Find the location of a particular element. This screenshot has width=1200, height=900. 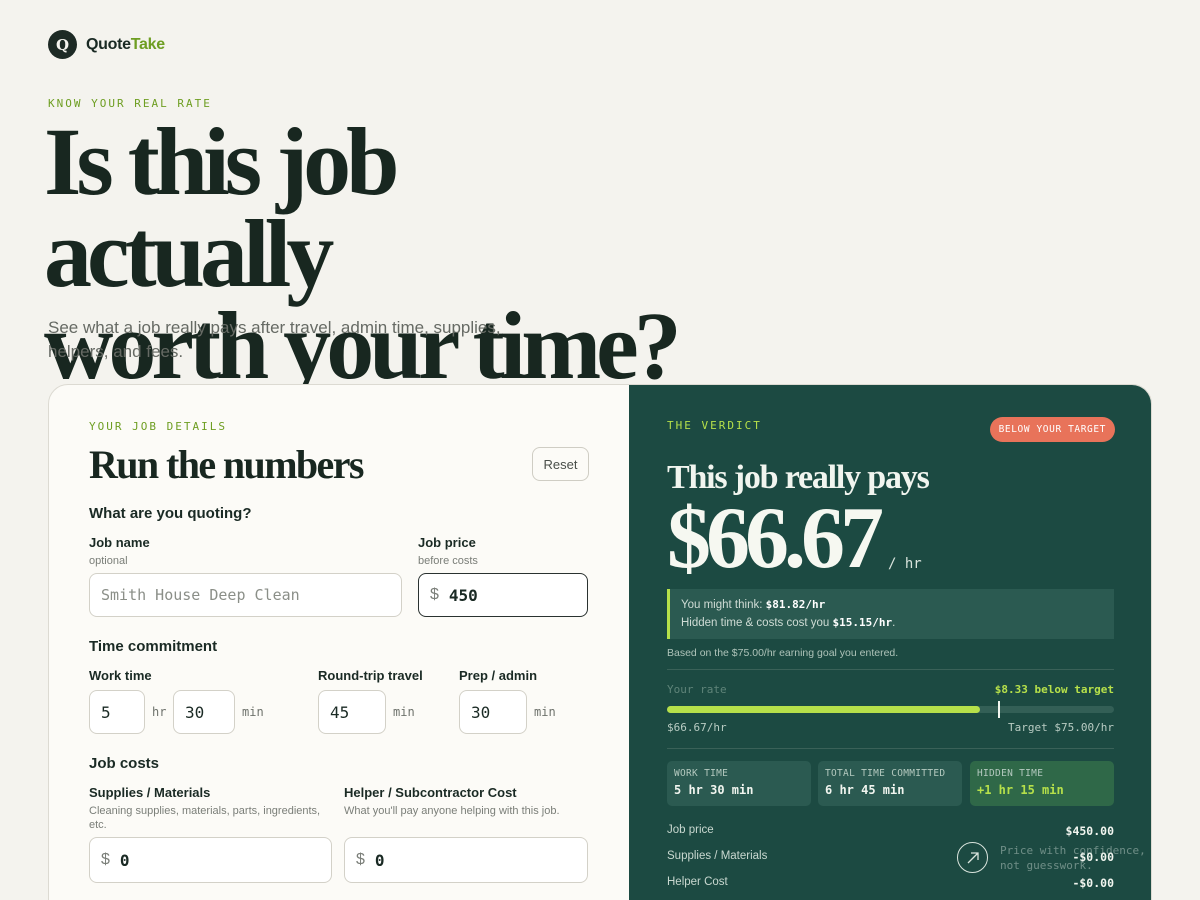

job-price-label: Job price is located at coordinates (447, 542).